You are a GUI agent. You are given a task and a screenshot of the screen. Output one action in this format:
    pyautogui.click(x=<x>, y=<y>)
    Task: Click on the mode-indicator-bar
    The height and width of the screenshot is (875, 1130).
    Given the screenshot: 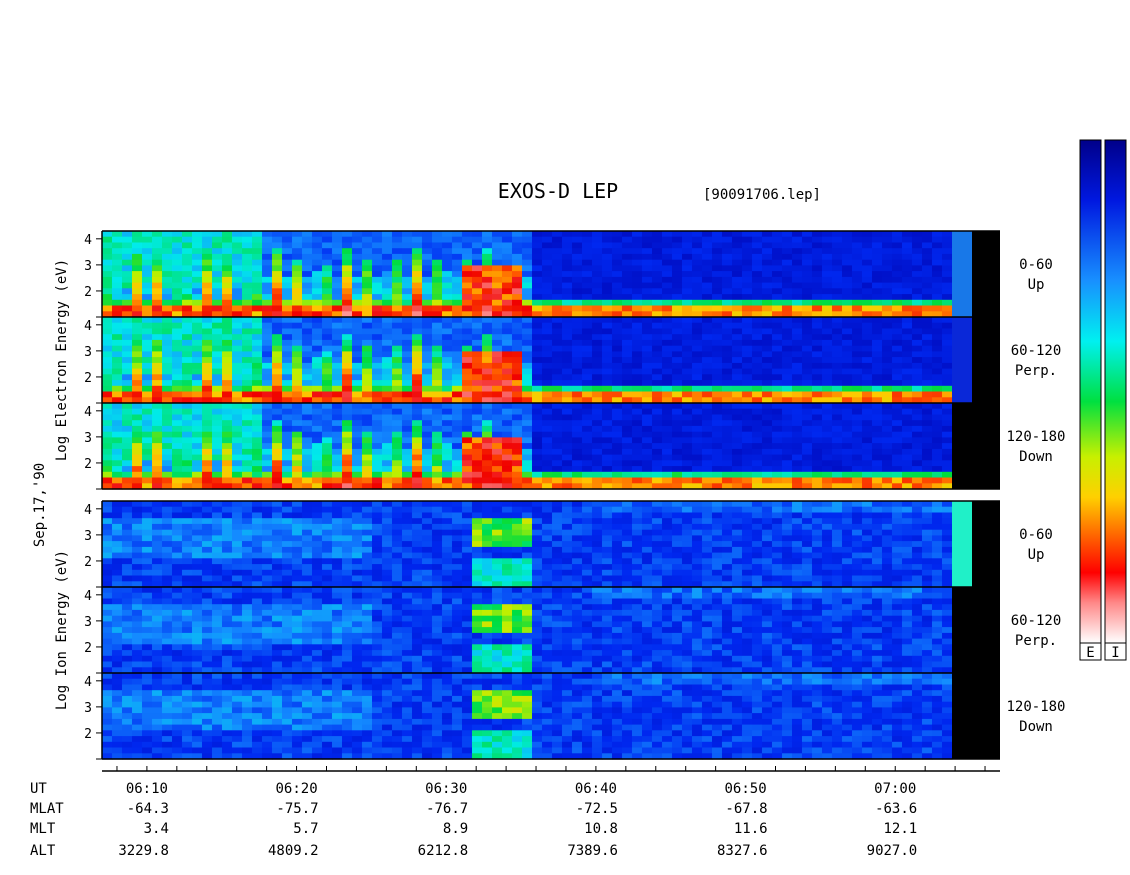 What is the action you would take?
    pyautogui.click(x=962, y=360)
    